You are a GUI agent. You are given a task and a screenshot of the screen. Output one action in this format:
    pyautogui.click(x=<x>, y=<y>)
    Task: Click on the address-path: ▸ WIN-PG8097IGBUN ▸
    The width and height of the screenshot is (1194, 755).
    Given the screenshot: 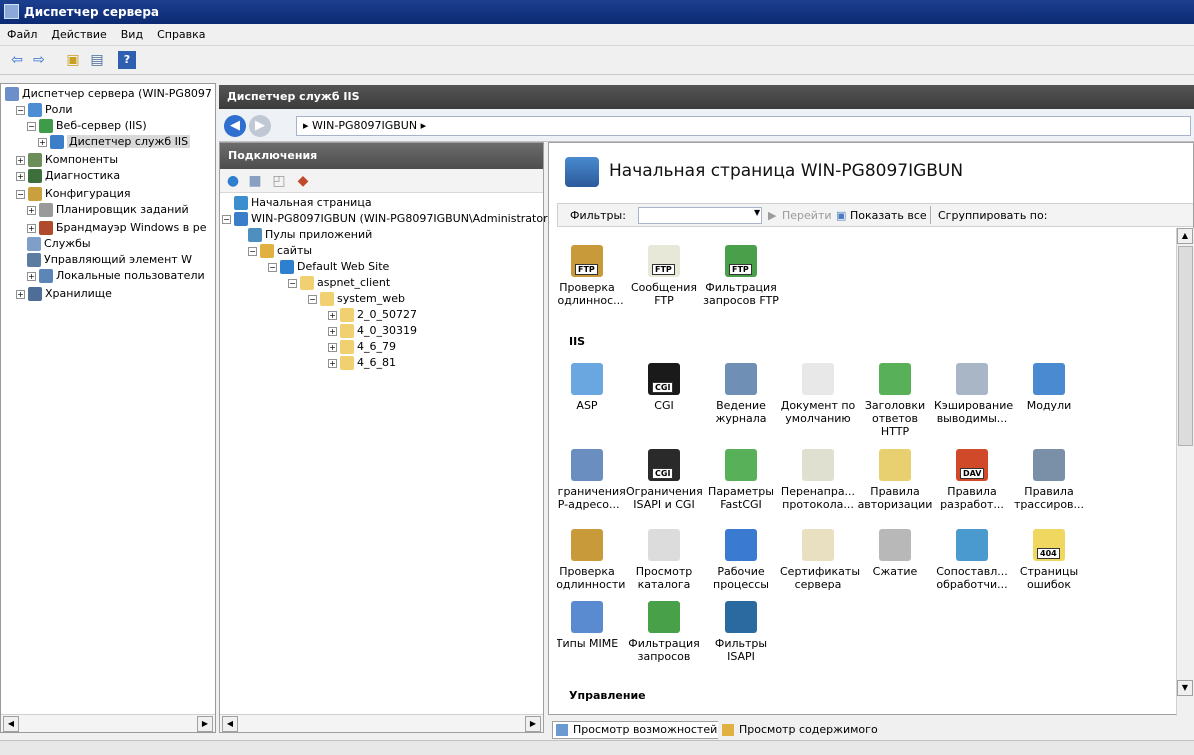 What is the action you would take?
    pyautogui.click(x=743, y=126)
    